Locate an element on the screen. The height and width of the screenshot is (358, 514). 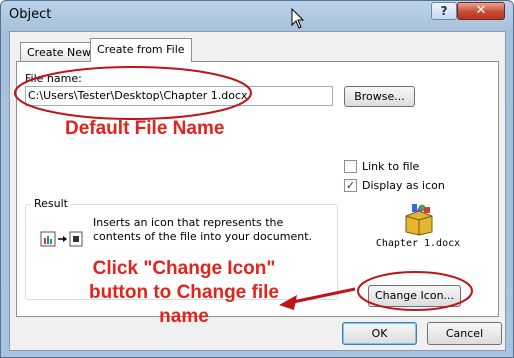
cancel-button: Cancel is located at coordinates (464, 333).